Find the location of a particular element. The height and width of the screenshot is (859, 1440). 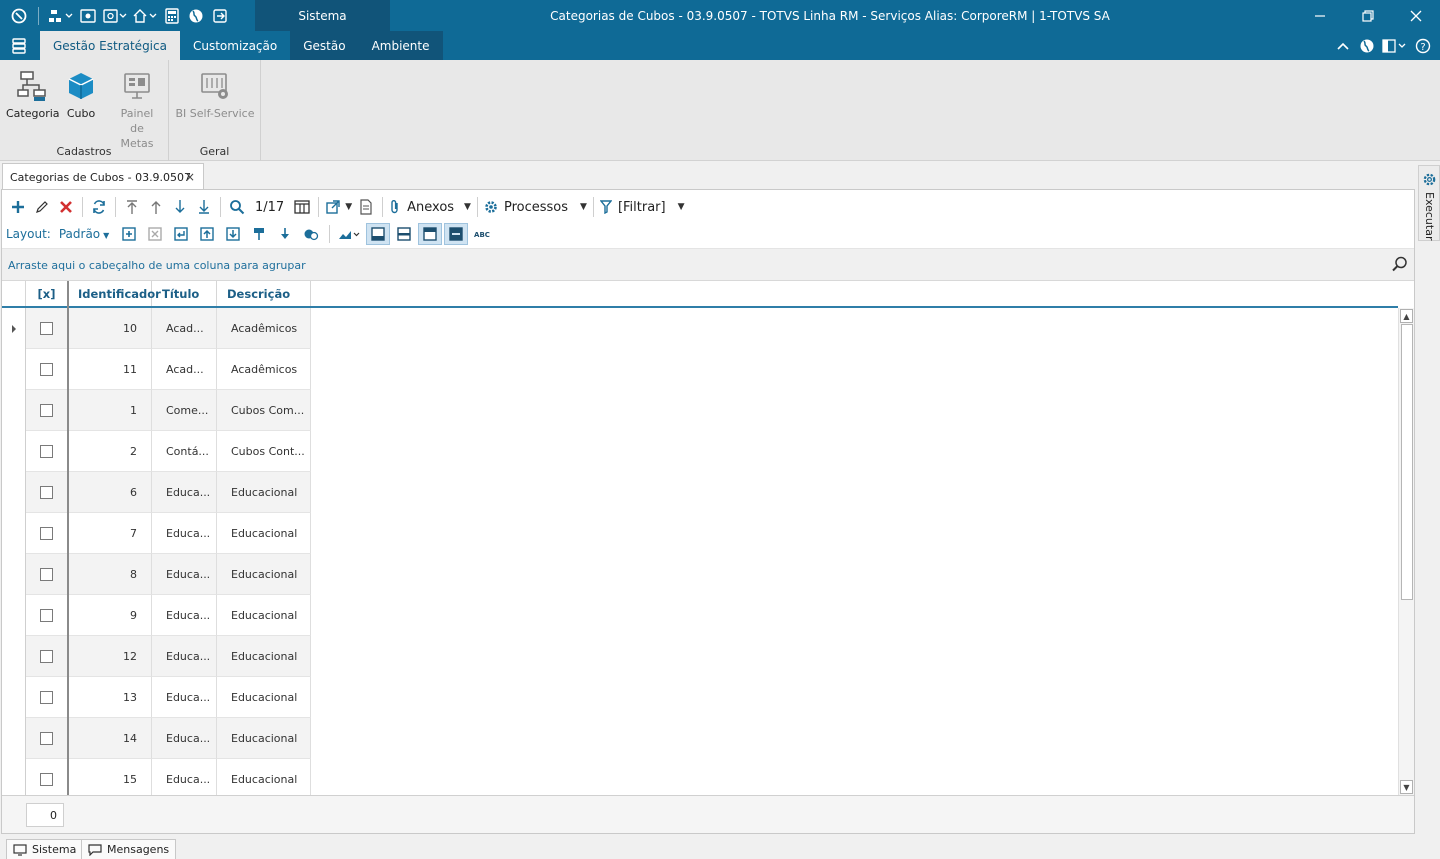

app-menu-icon is located at coordinates (19, 46).